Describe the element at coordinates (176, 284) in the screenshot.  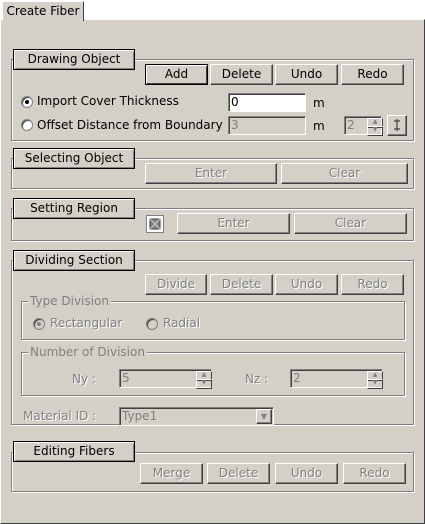
I see `divide-button: Divide` at that location.